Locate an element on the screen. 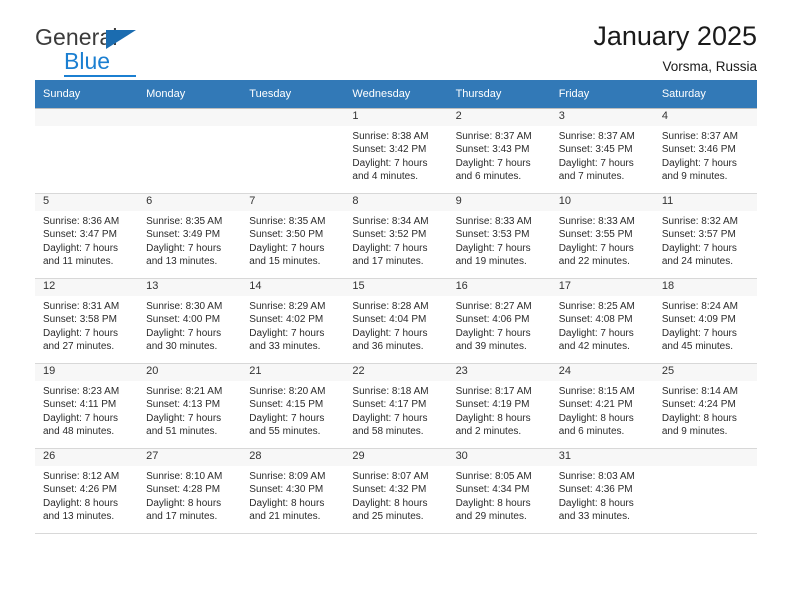 This screenshot has width=792, height=612. day-number: 6 is located at coordinates (190, 202).